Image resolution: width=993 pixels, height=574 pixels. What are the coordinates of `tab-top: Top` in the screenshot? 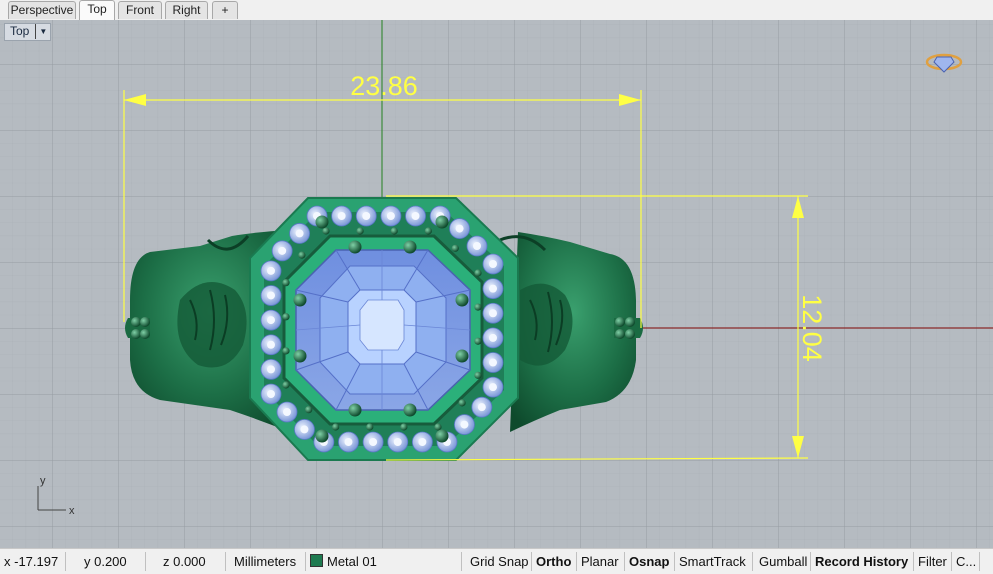 It's located at (97, 10).